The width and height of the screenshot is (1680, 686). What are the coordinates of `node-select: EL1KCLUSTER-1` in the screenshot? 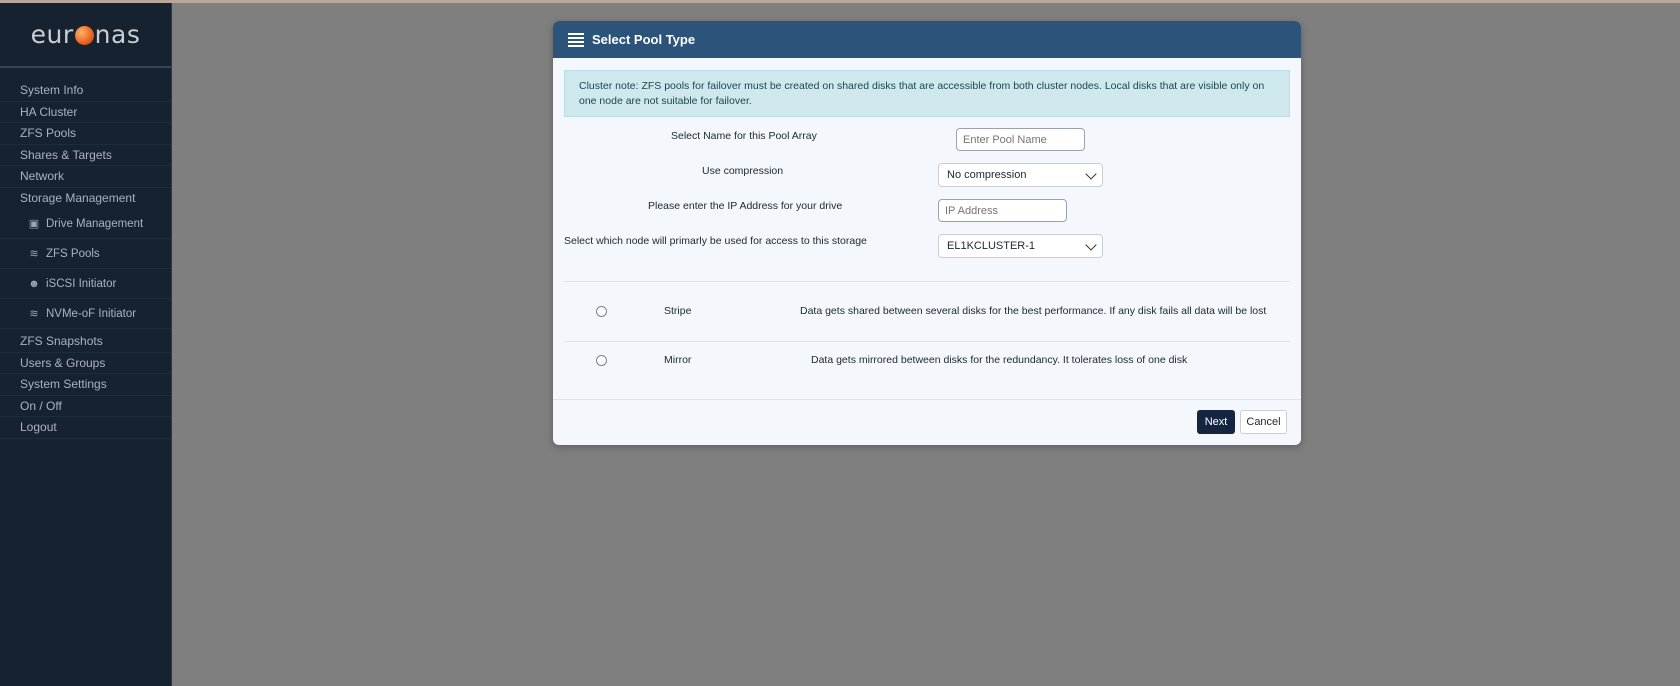 It's located at (1020, 246).